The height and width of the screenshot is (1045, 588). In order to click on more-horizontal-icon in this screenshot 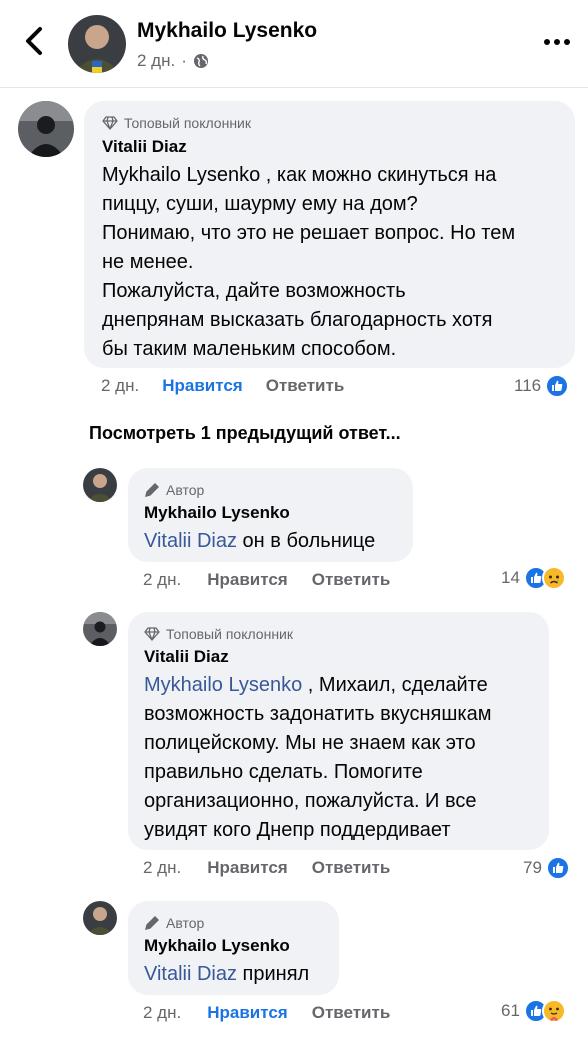, I will do `click(557, 42)`.